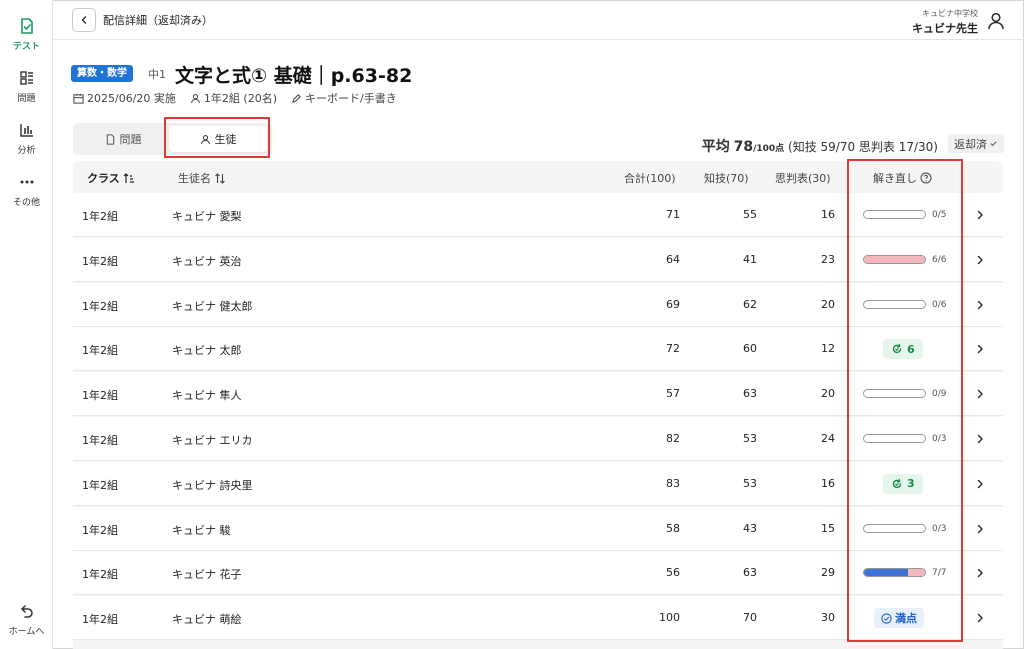 This screenshot has height=649, width=1024. Describe the element at coordinates (194, 178) in the screenshot. I see `column-header-label: 生徒名` at that location.